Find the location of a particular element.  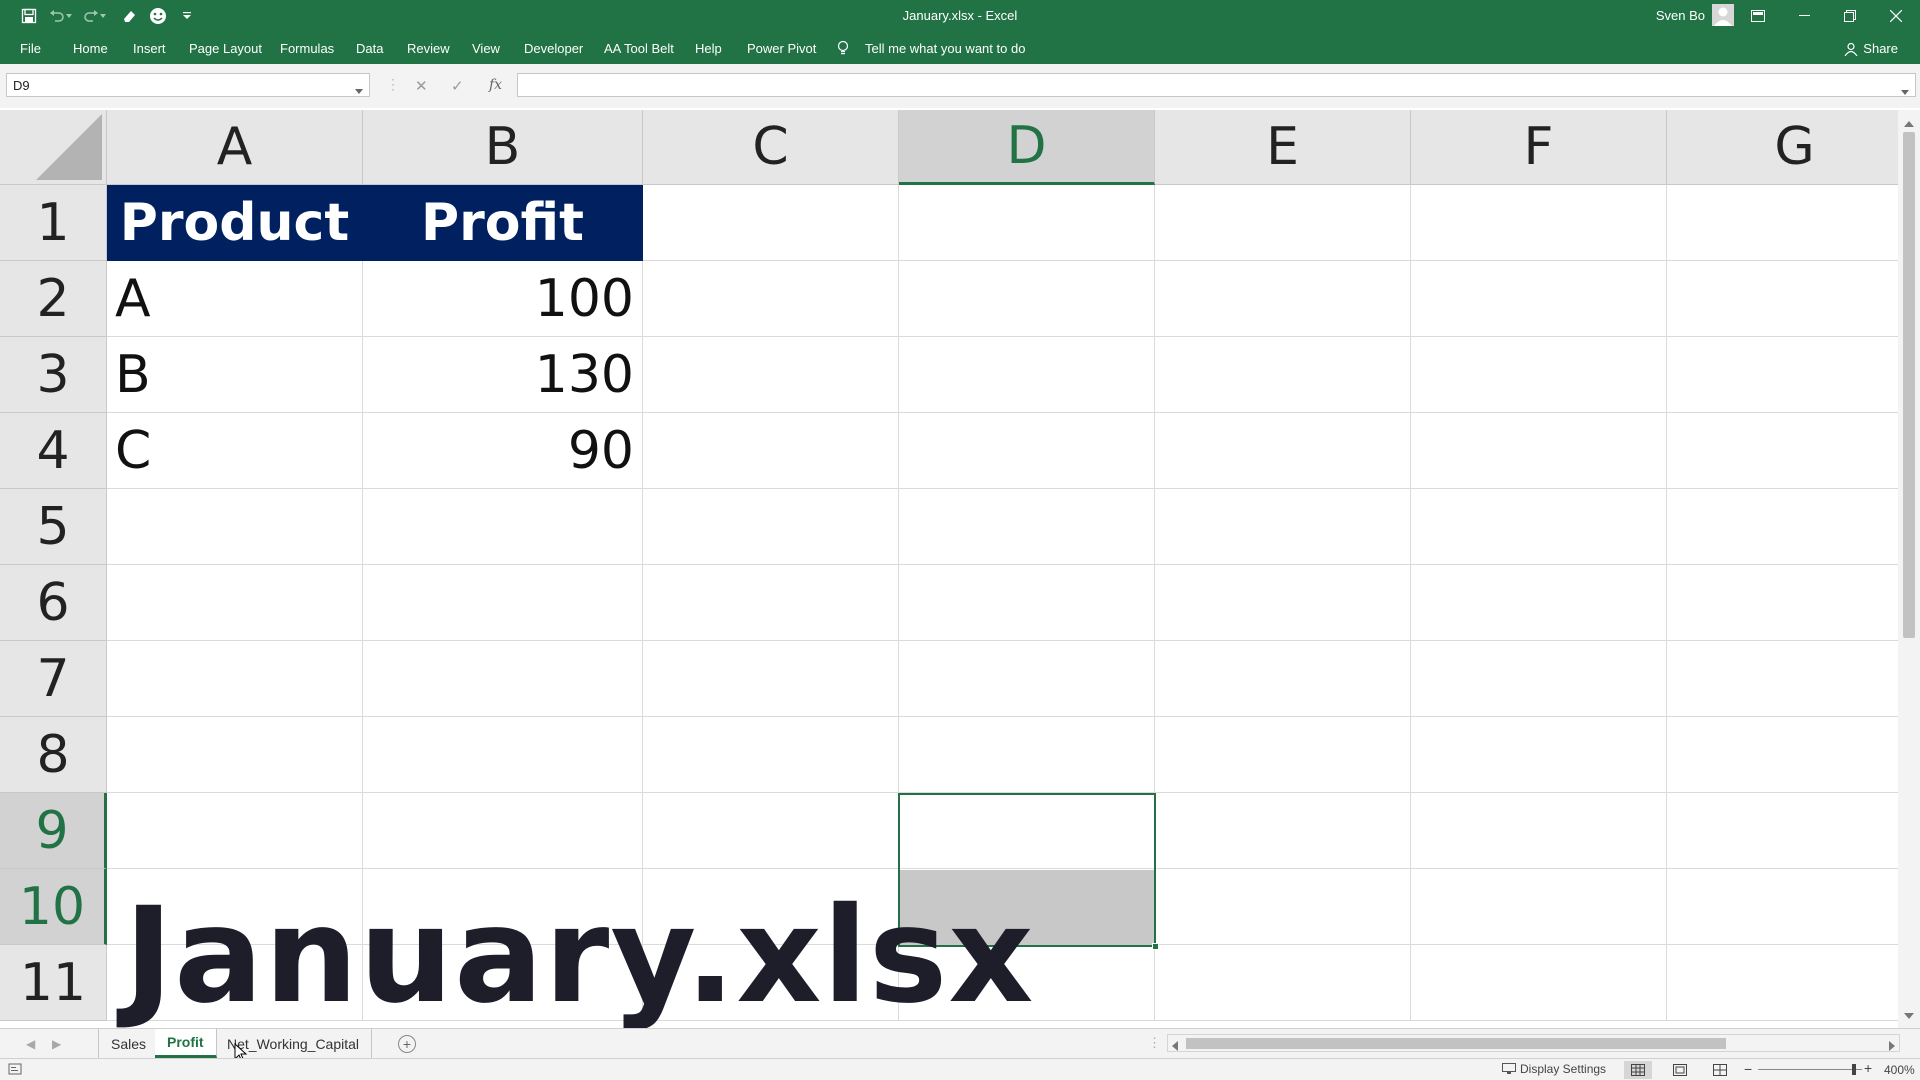

horizontal-scrollbar is located at coordinates (1533, 1043).